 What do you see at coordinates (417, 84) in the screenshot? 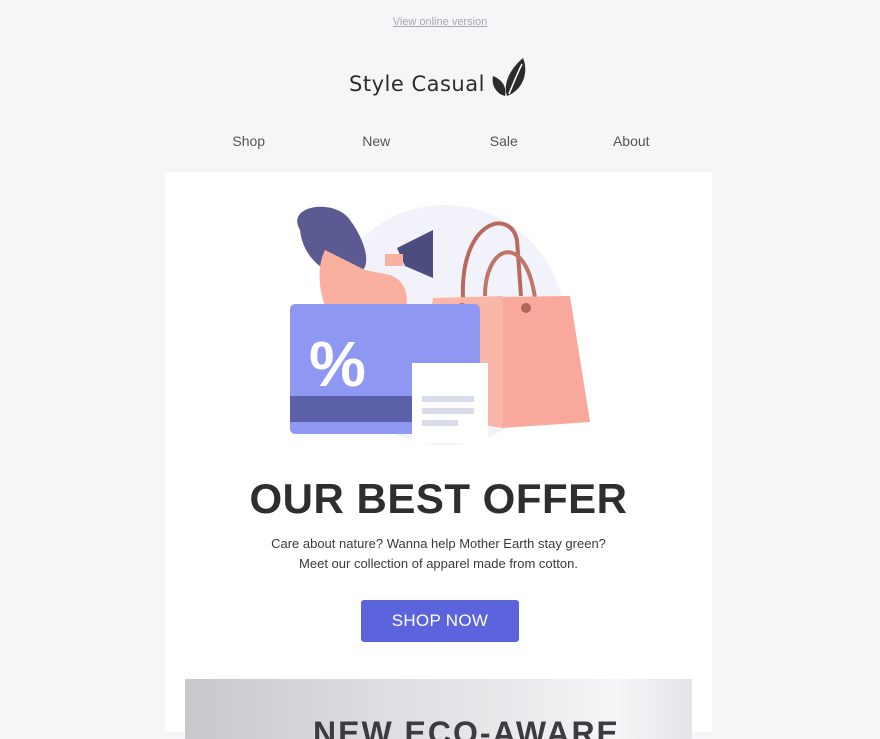
I see `brand-name: Style Casual` at bounding box center [417, 84].